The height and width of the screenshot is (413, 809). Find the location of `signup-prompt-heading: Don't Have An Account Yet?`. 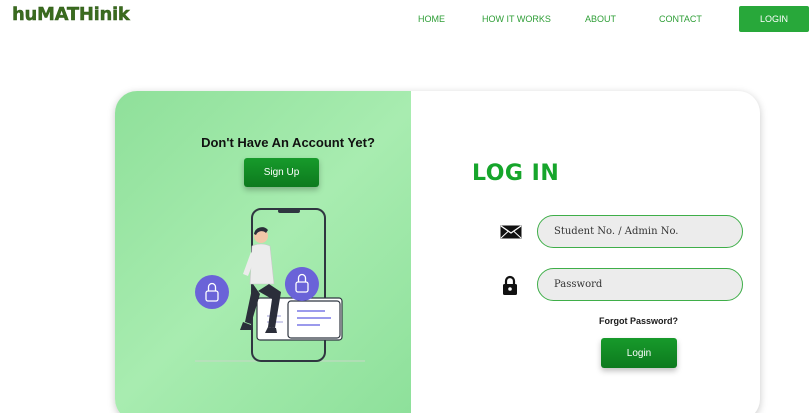

signup-prompt-heading: Don't Have An Account Yet? is located at coordinates (288, 142).